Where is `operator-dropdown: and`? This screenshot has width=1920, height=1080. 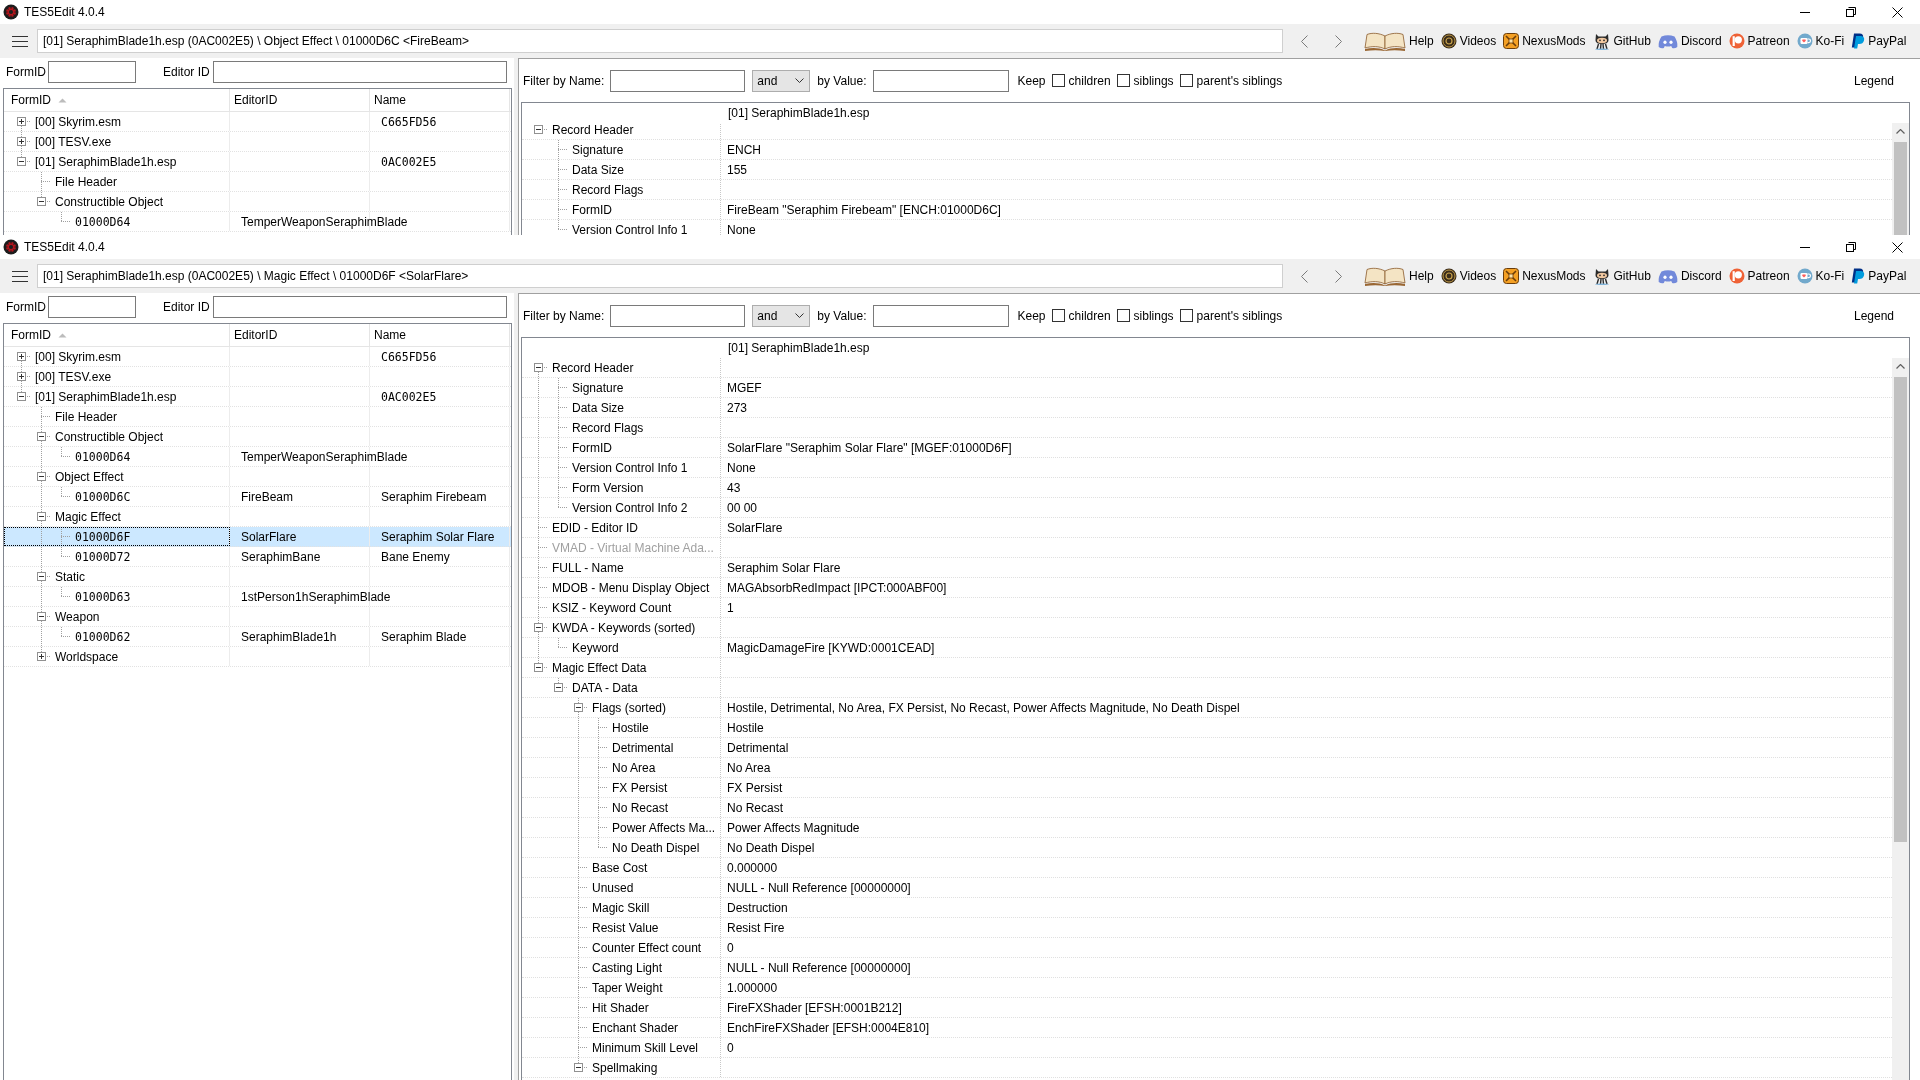 operator-dropdown: and is located at coordinates (781, 80).